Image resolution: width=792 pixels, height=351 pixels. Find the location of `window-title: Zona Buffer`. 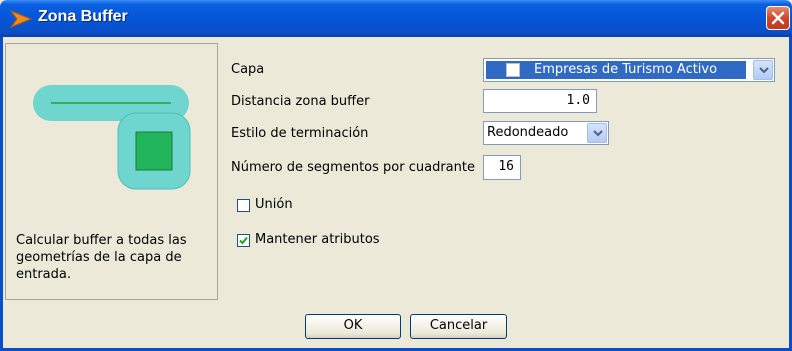

window-title: Zona Buffer is located at coordinates (83, 16).